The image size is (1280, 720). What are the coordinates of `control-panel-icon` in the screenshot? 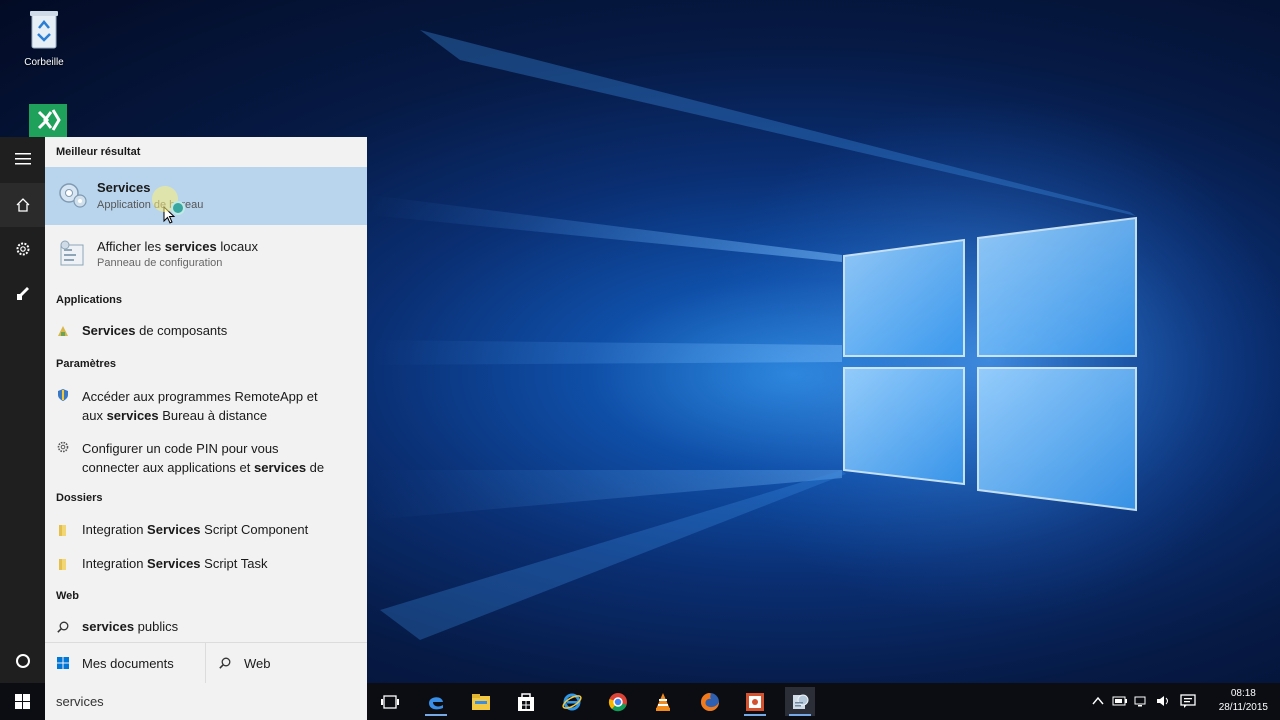 It's located at (72, 253).